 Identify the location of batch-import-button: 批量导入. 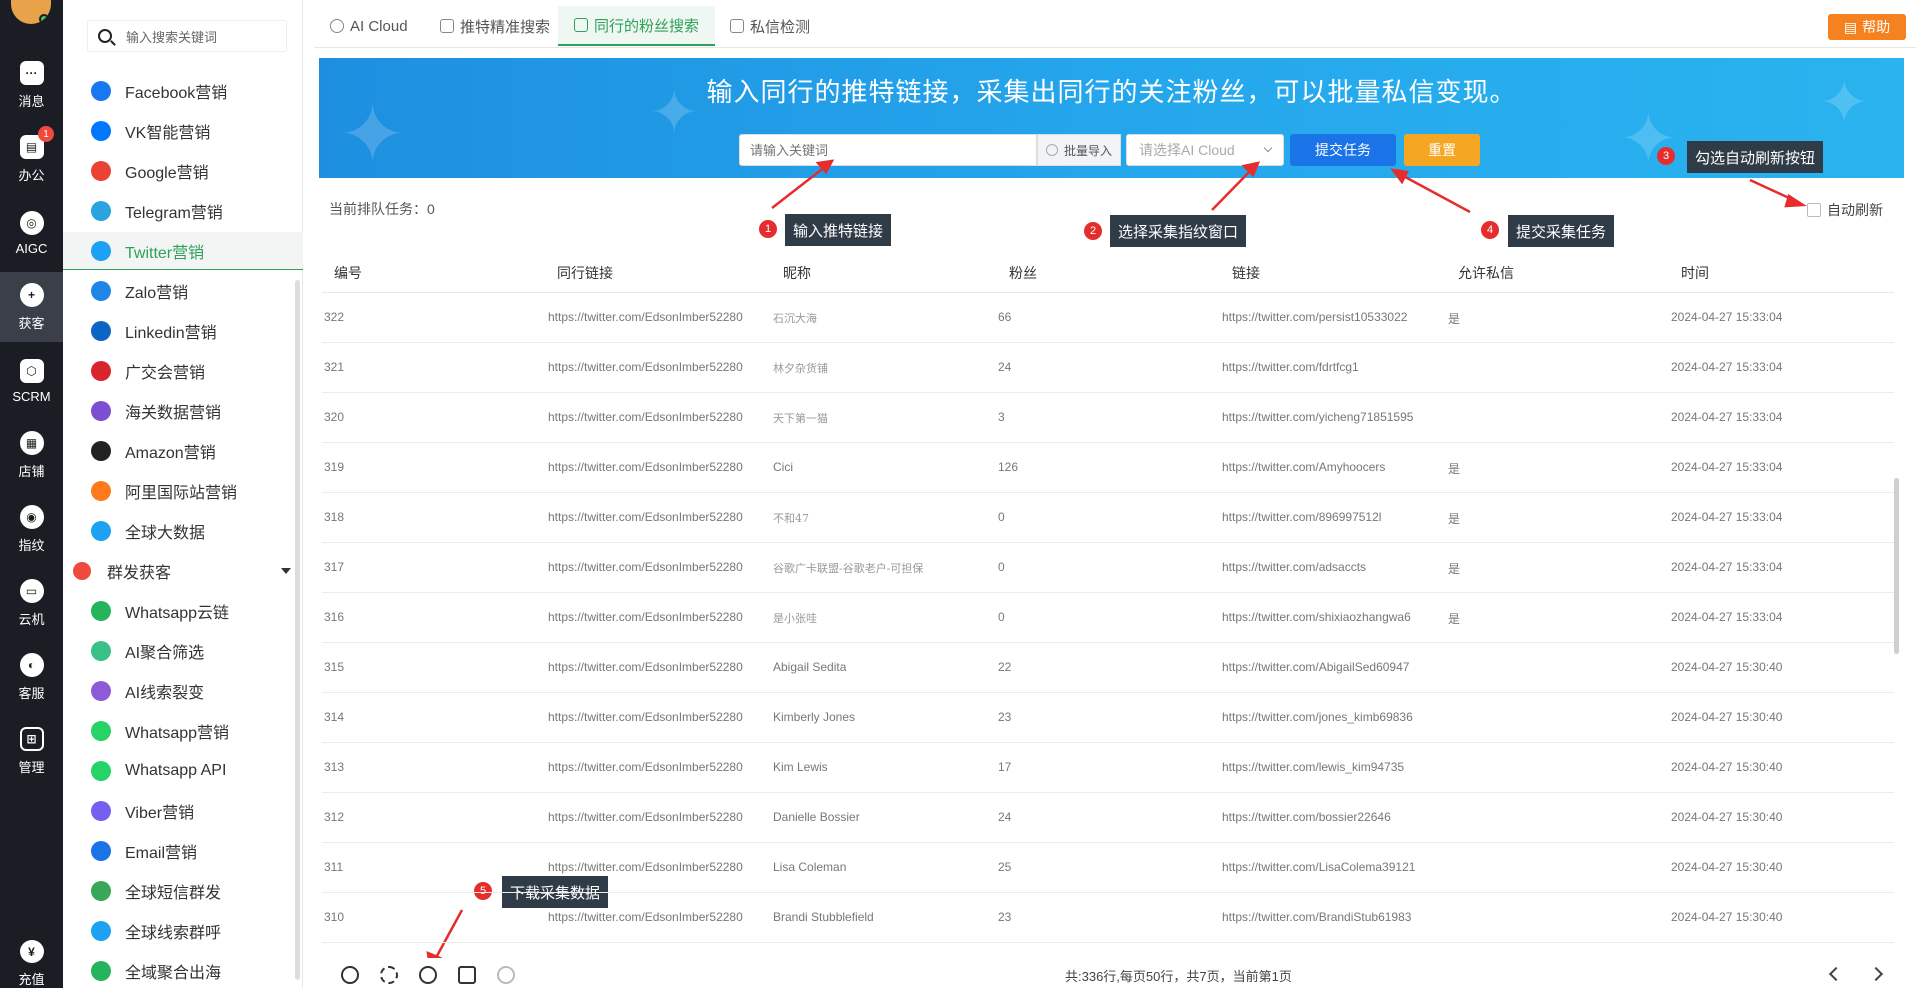
(1079, 150).